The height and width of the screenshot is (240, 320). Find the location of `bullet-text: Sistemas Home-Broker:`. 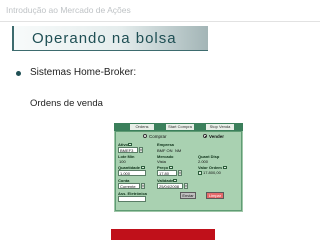

bullet-text: Sistemas Home-Broker: is located at coordinates (83, 72).